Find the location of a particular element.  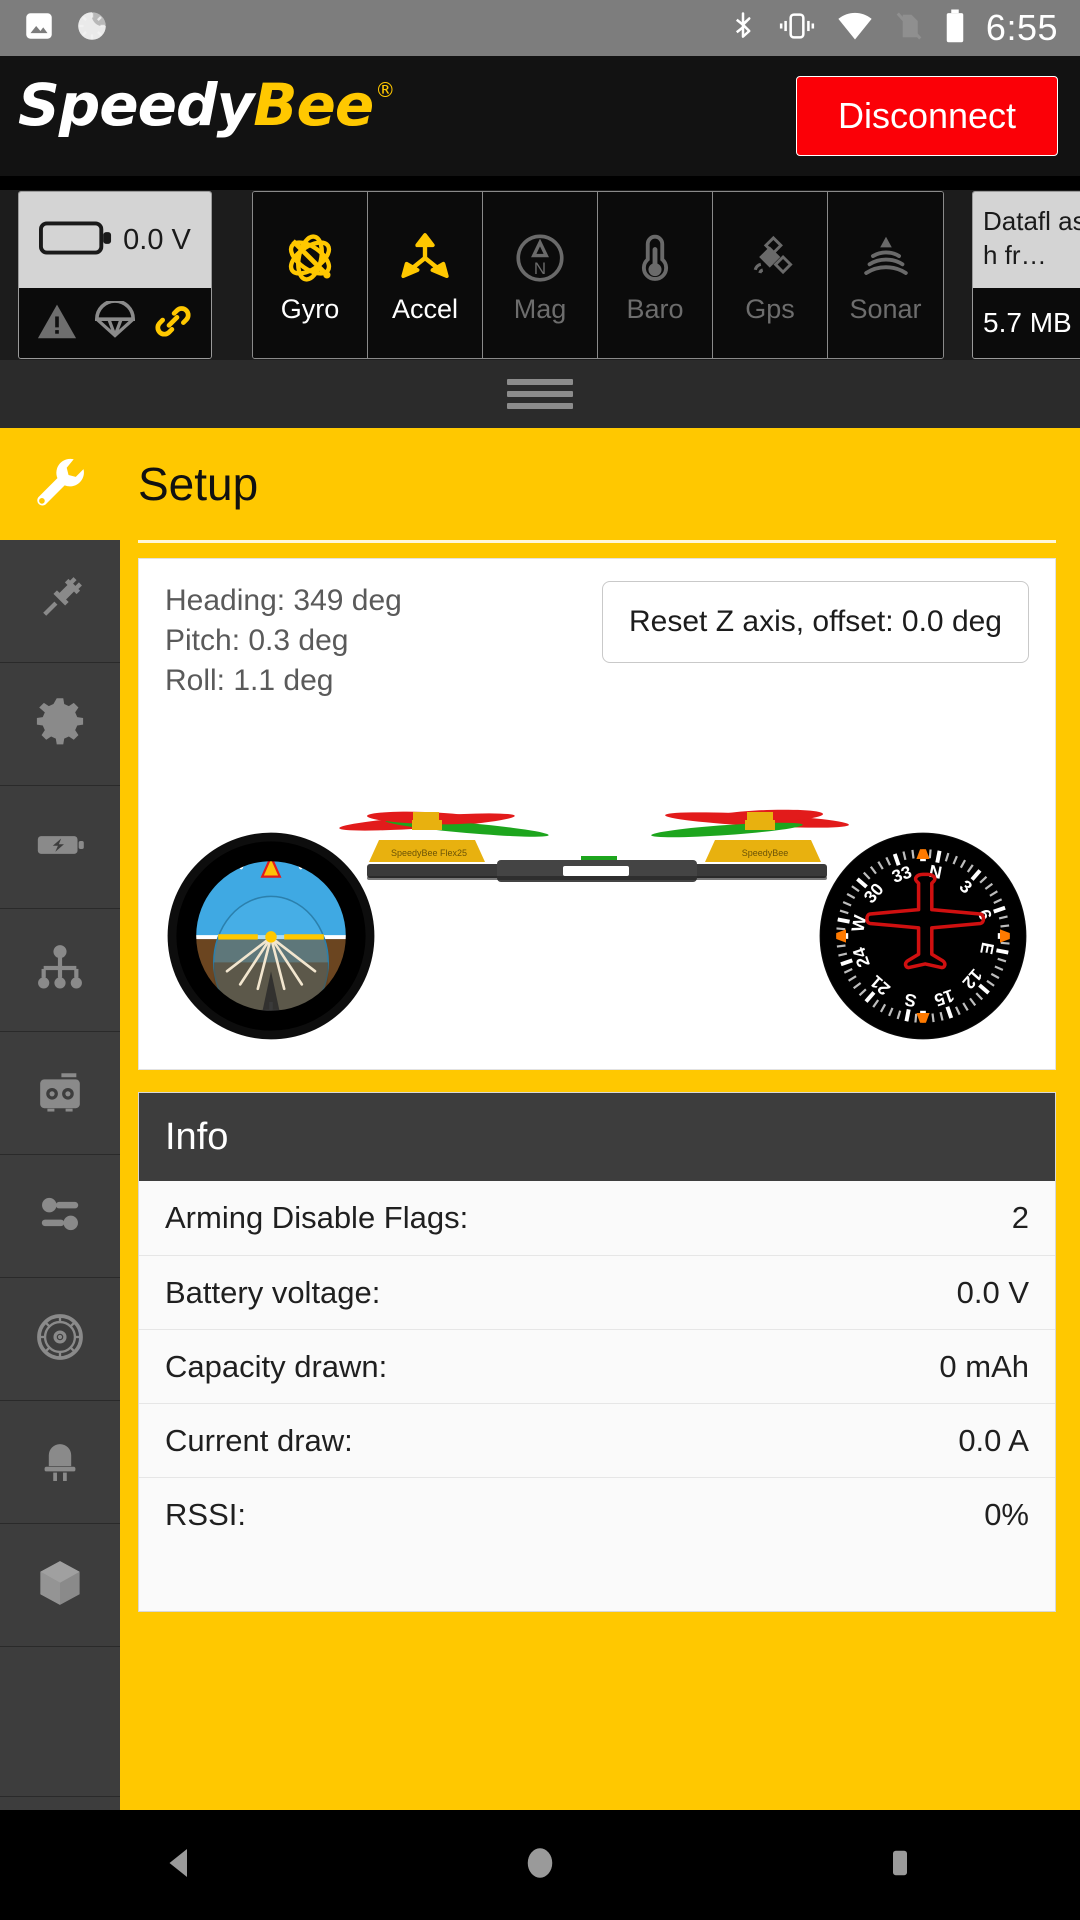

gear-icon is located at coordinates (60, 724).